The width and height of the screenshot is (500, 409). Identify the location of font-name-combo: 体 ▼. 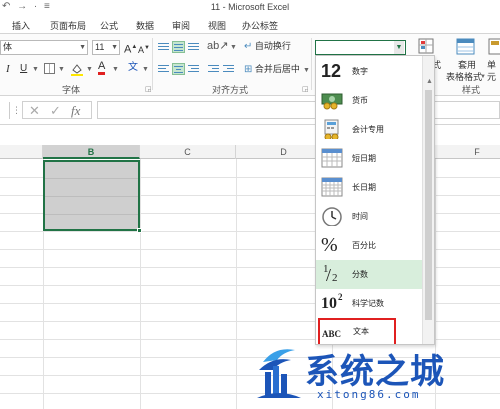
(44, 47).